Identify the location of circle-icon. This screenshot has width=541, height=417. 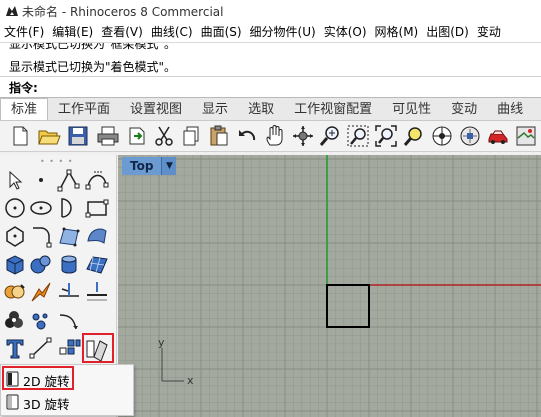
(15, 208).